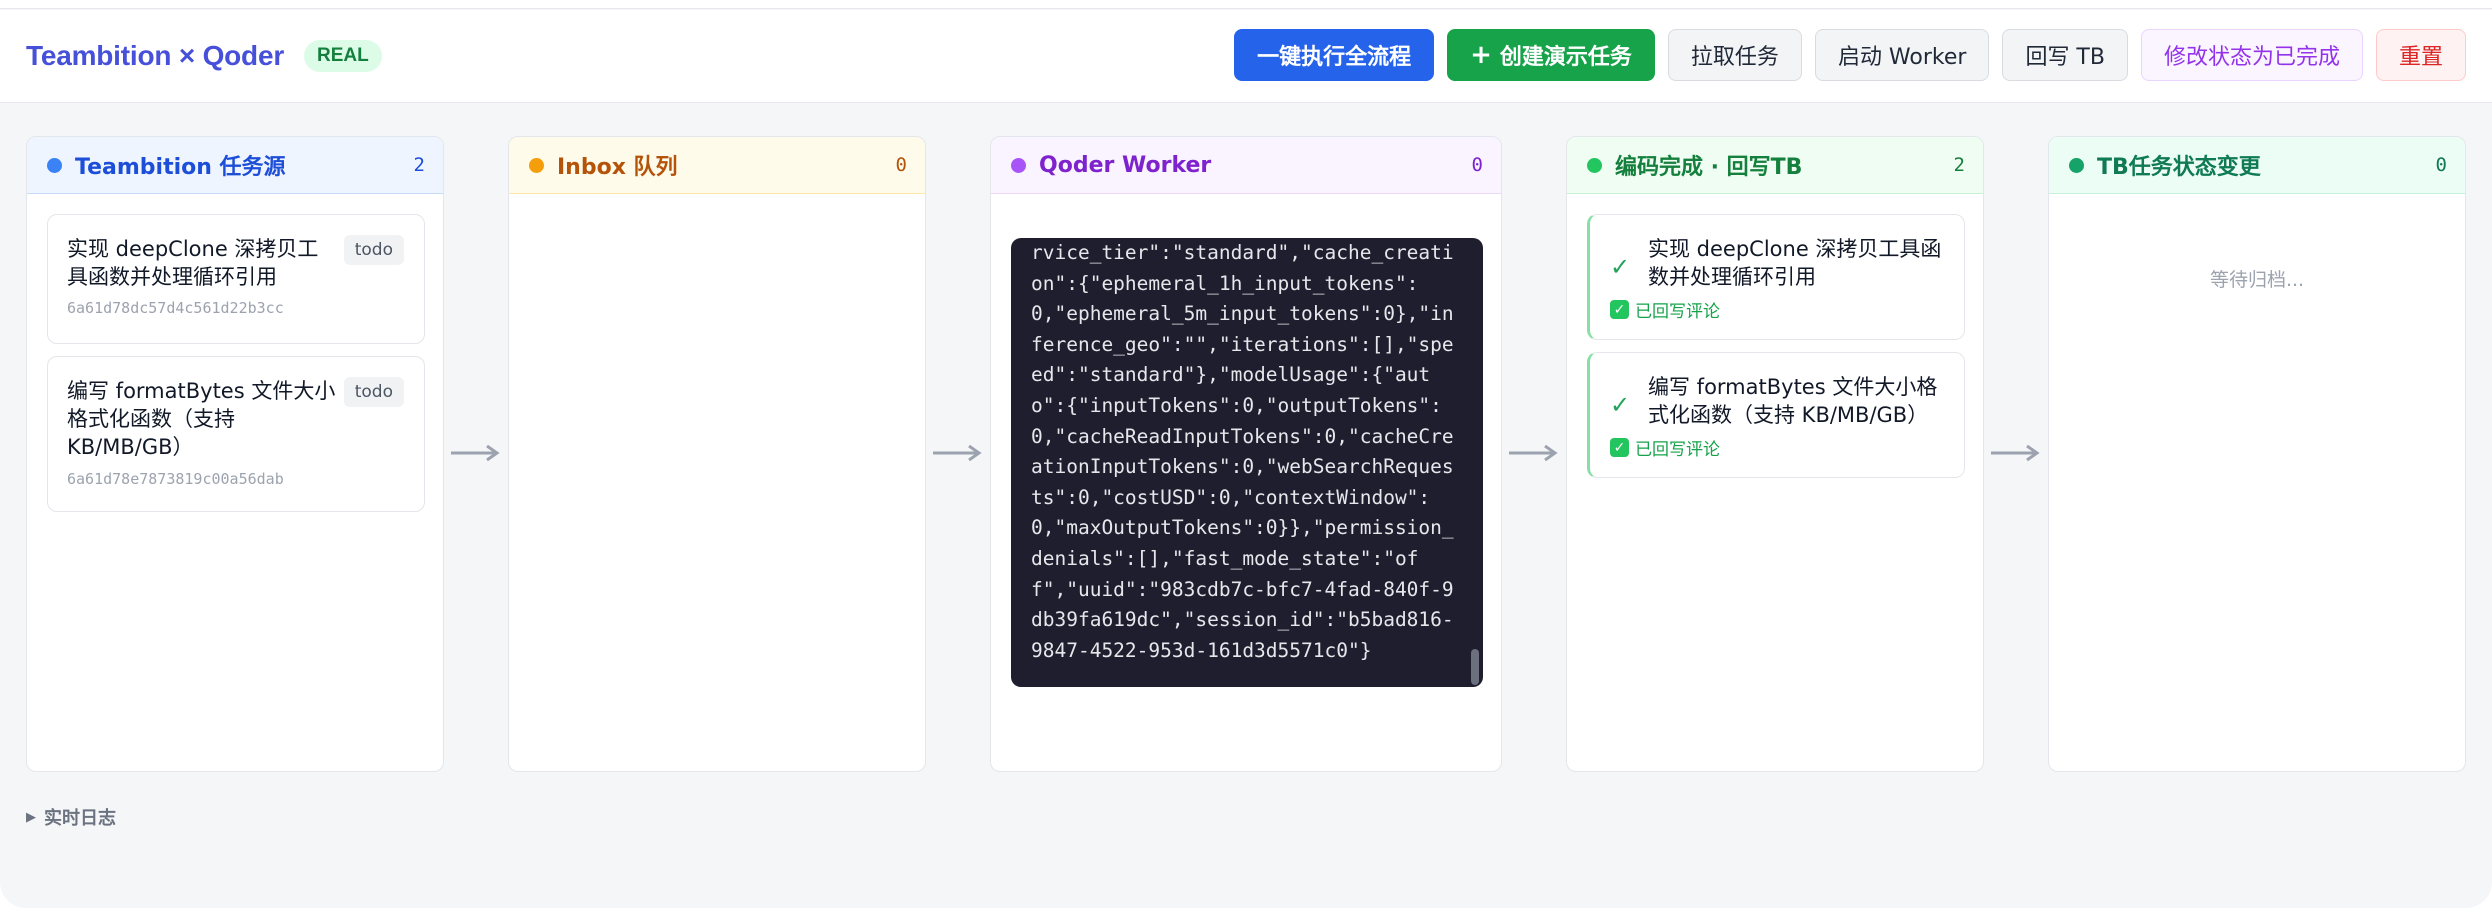  I want to click on start-worker-button: 启动 Worker, so click(1902, 55).